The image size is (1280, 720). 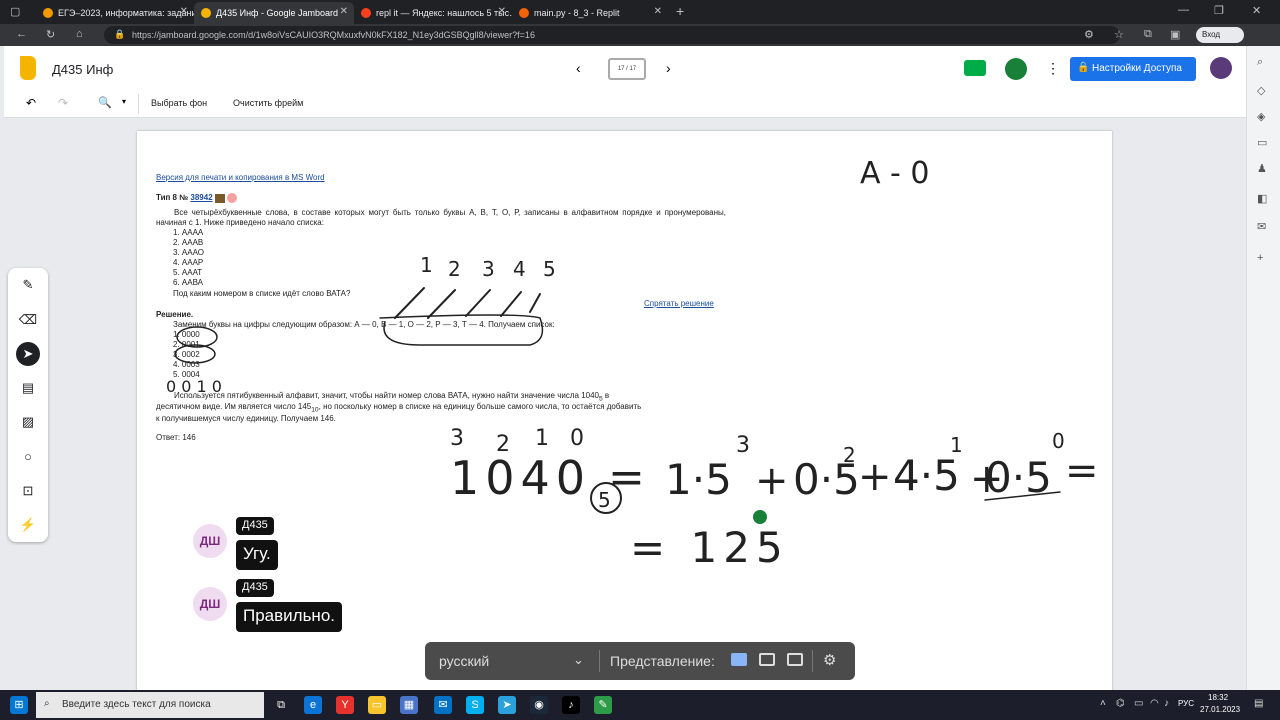 I want to click on task-number-link: 38942, so click(x=201, y=197).